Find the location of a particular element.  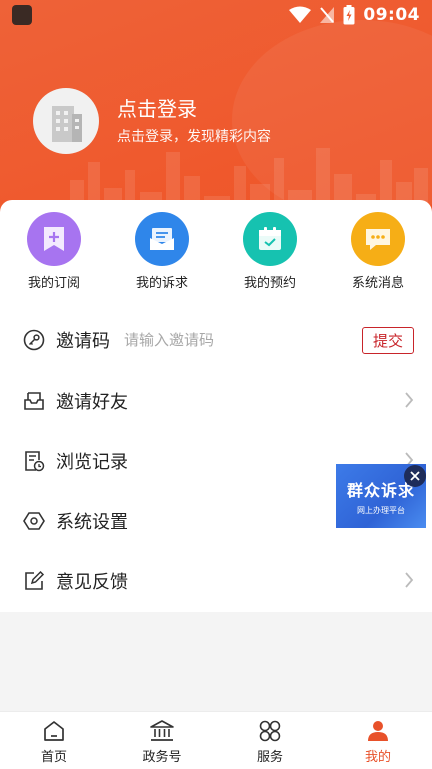

government-icon is located at coordinates (162, 730).